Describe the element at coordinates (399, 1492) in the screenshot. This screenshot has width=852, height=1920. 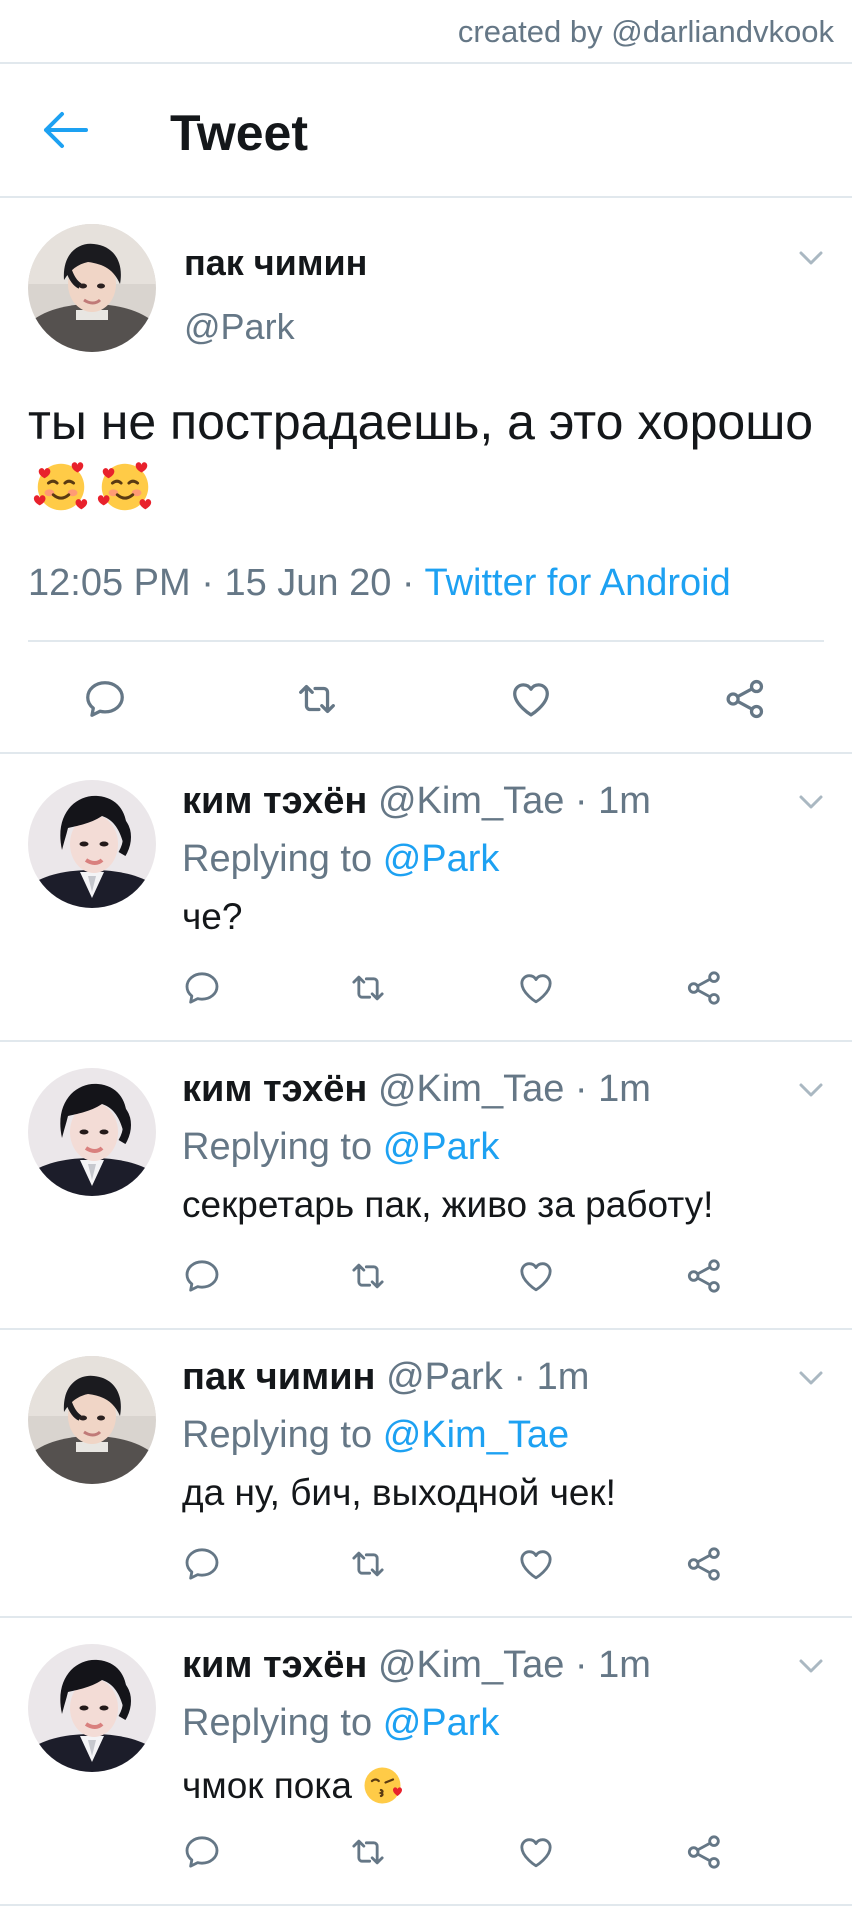
I see `tweet-text: да ну, бич, выходной чек!` at that location.